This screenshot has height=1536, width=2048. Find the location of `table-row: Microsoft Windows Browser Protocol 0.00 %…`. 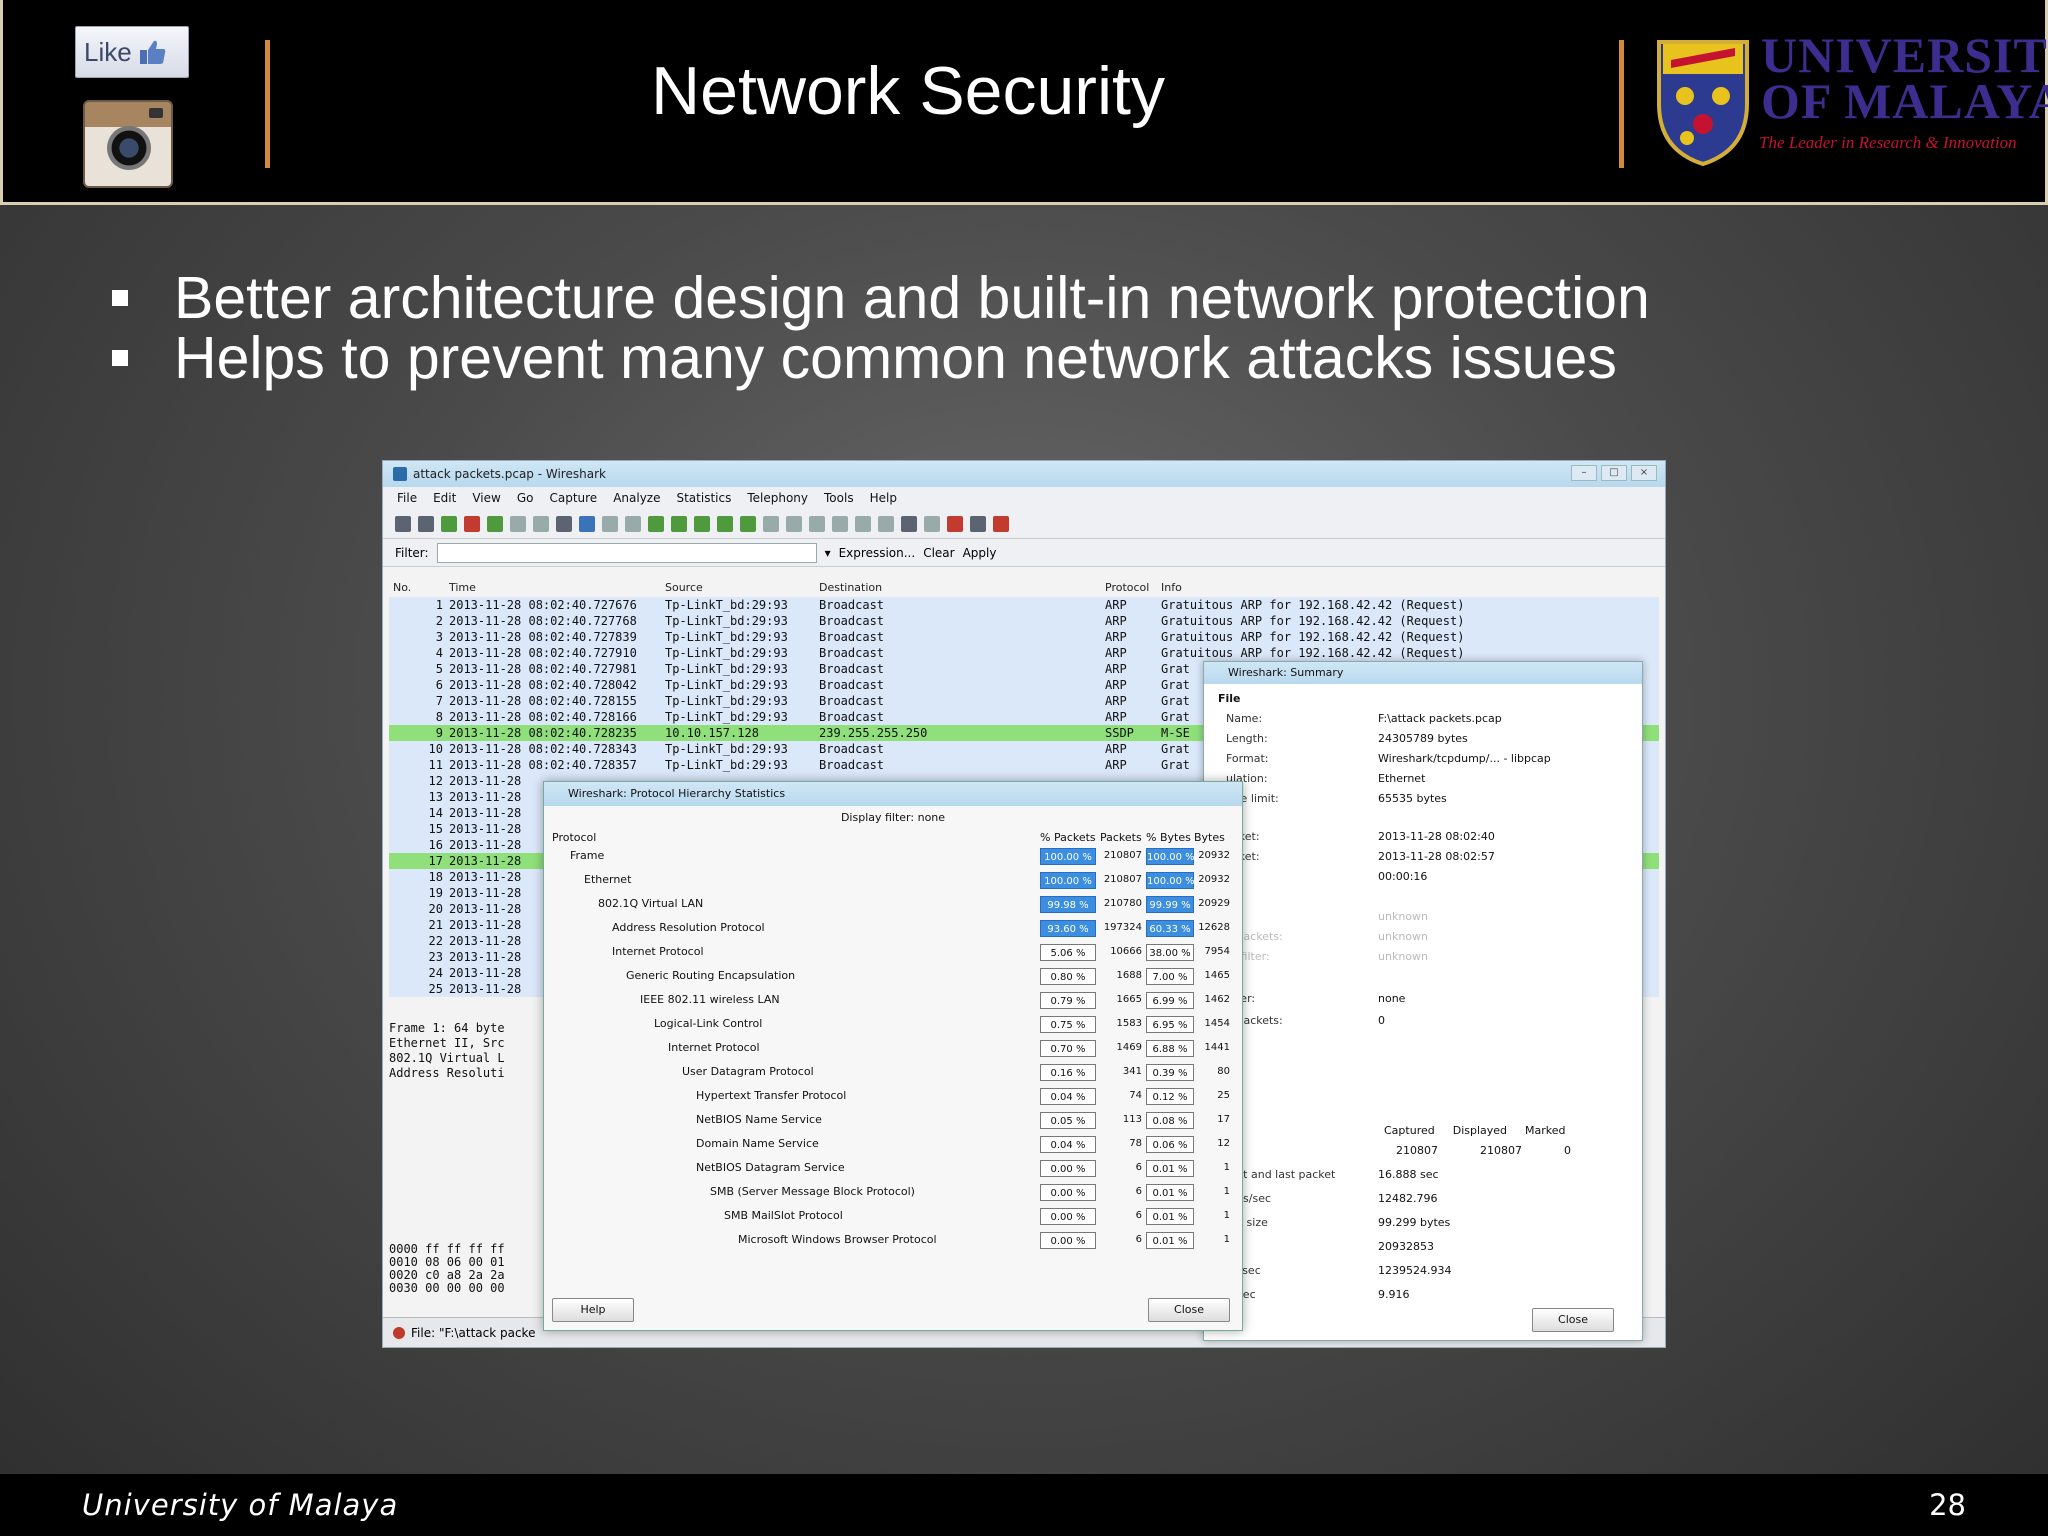

table-row: Microsoft Windows Browser Protocol 0.00 %… is located at coordinates (891, 1240).